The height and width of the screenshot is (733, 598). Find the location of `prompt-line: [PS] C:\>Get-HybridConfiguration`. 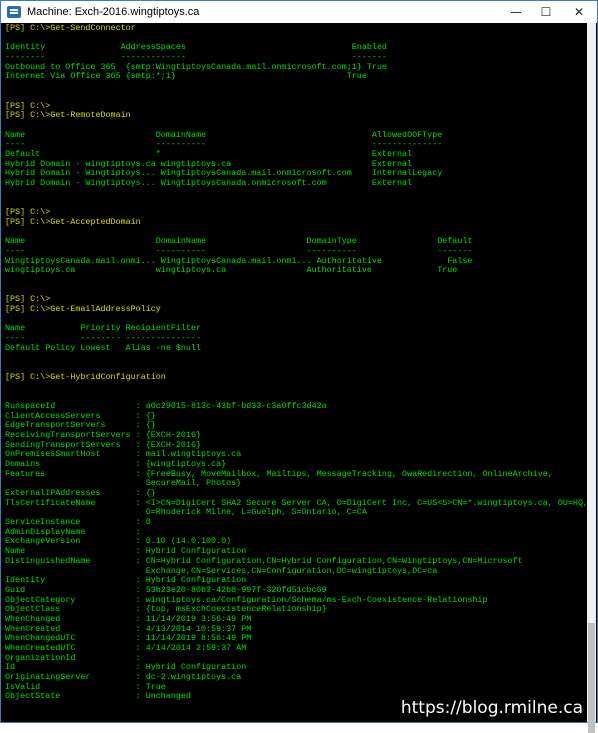

prompt-line: [PS] C:\>Get-HybridConfiguration is located at coordinates (85, 376).